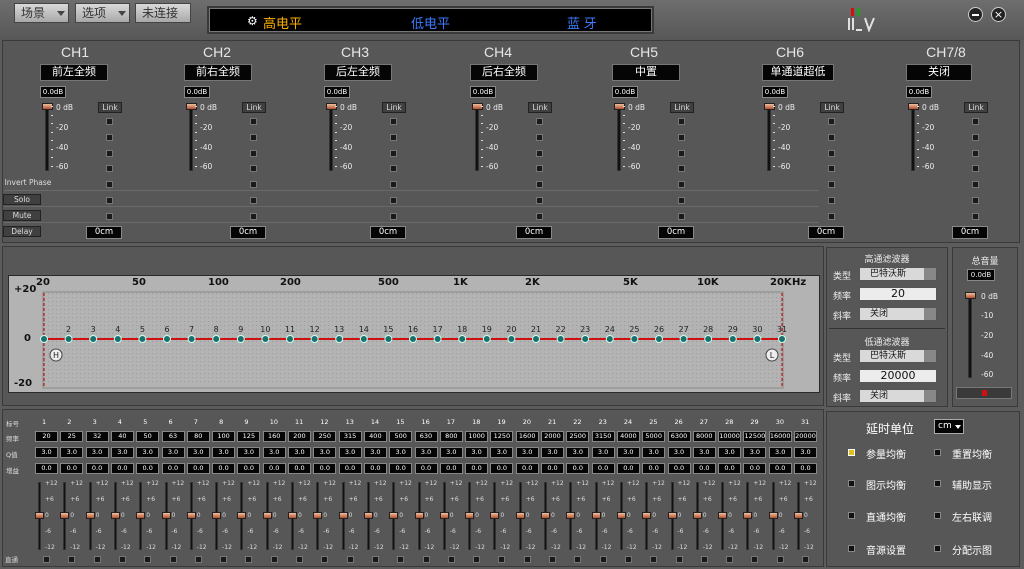  What do you see at coordinates (877, 549) in the screenshot?
I see `right-panel-button: 音源设置` at bounding box center [877, 549].